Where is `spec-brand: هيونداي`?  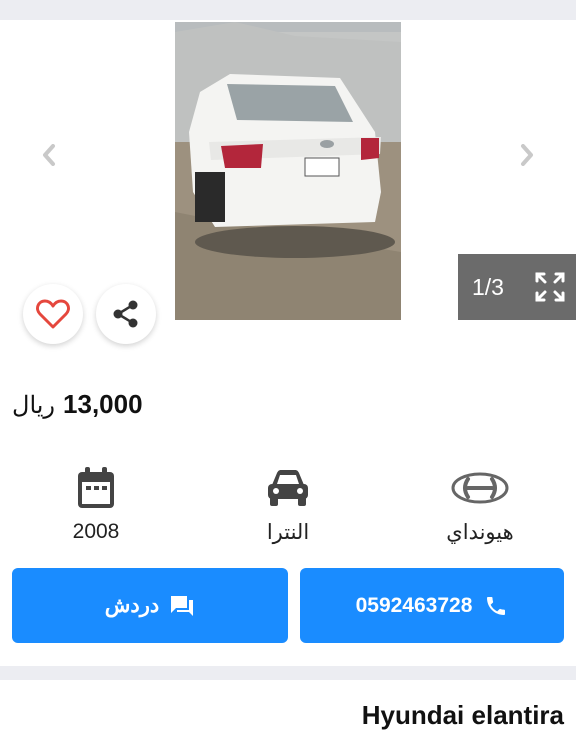 spec-brand: هيونداي is located at coordinates (480, 503).